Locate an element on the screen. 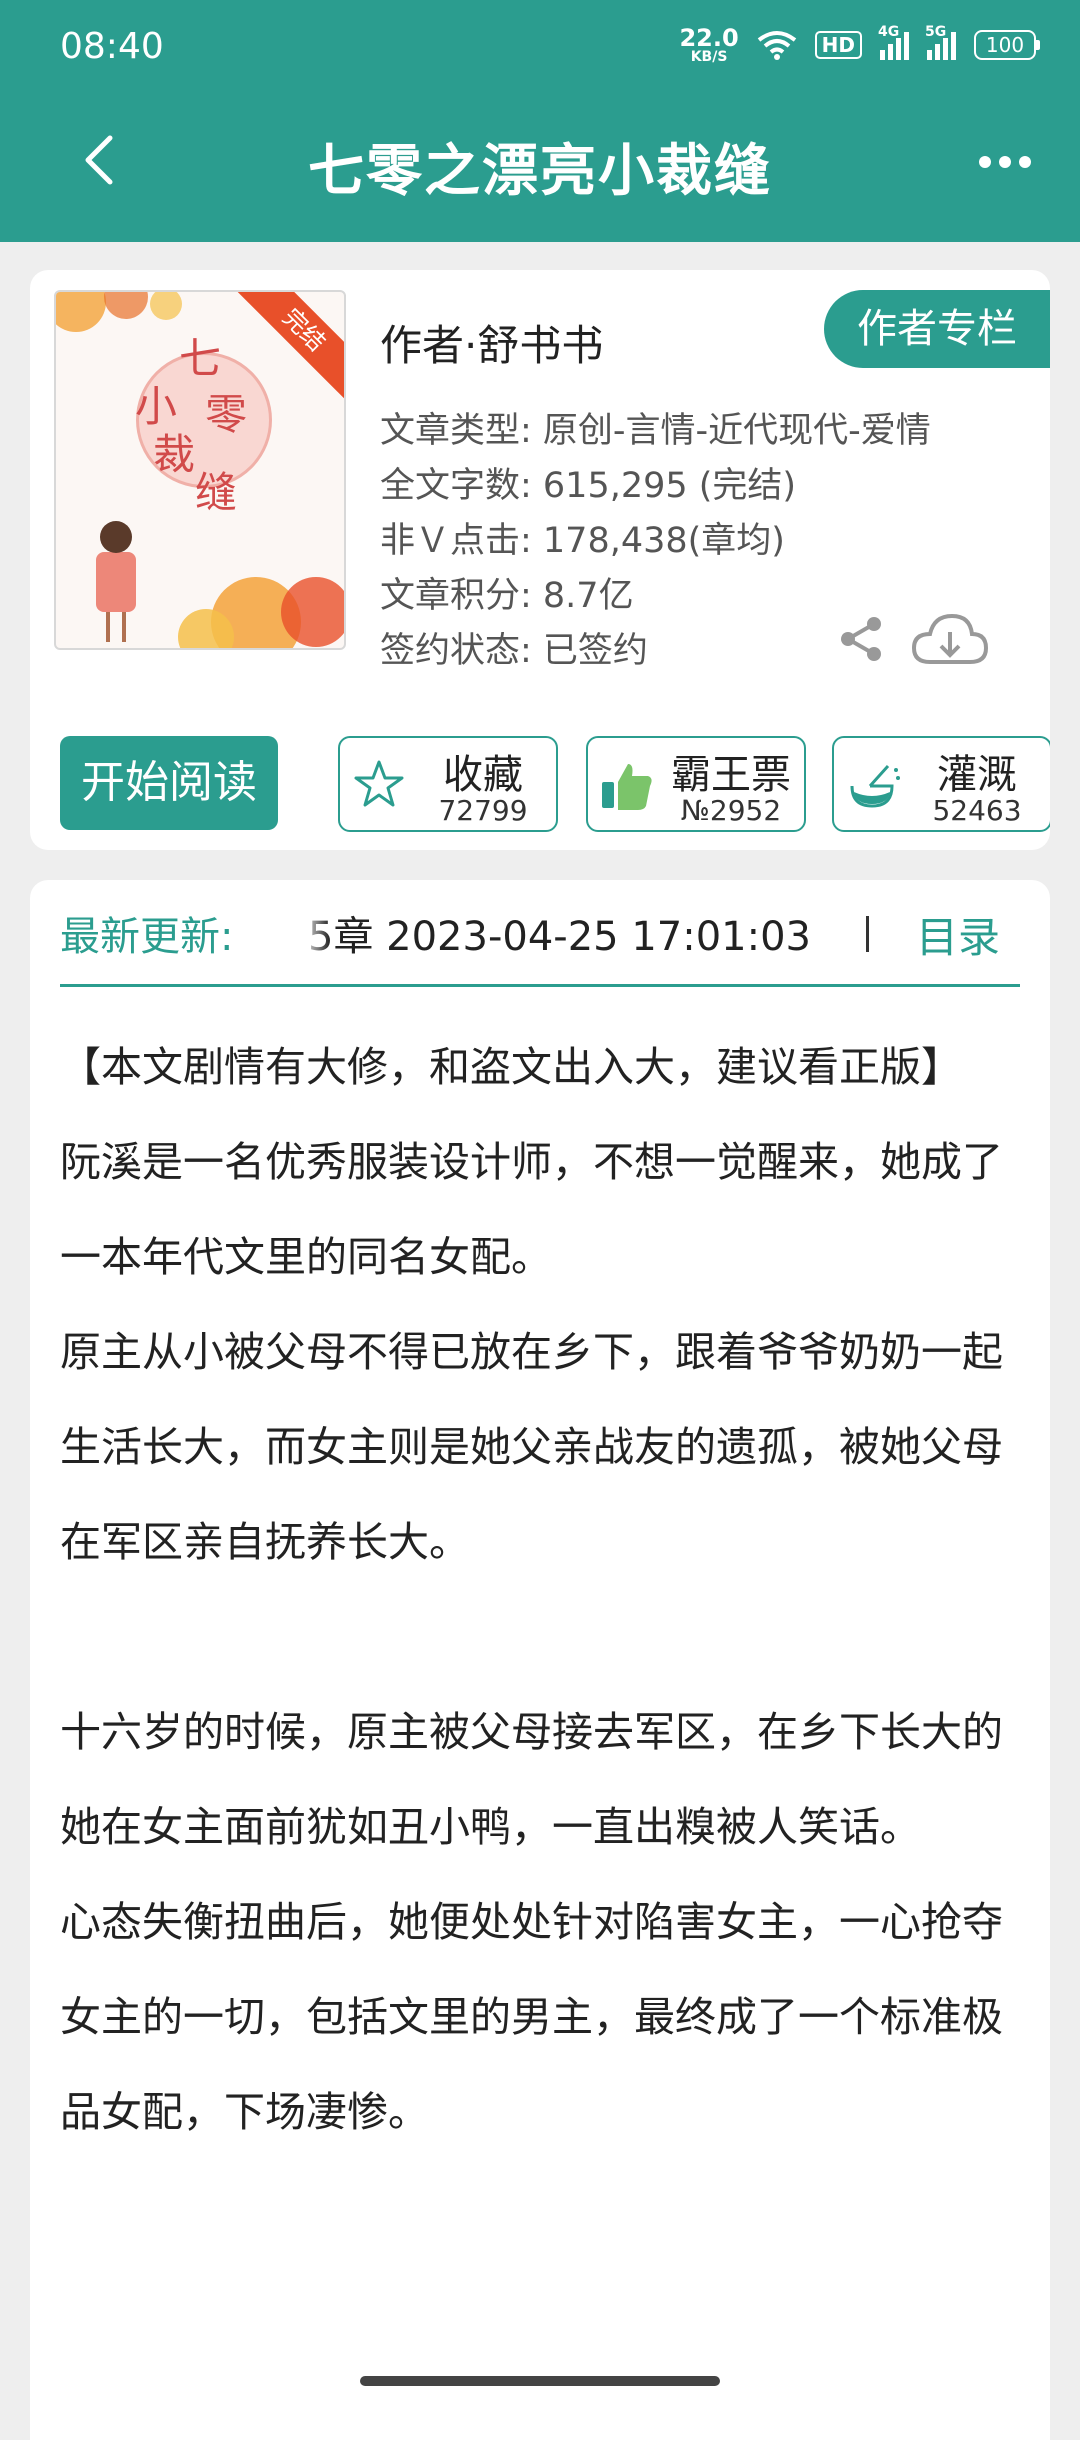  download-cloud-icon is located at coordinates (950, 640).